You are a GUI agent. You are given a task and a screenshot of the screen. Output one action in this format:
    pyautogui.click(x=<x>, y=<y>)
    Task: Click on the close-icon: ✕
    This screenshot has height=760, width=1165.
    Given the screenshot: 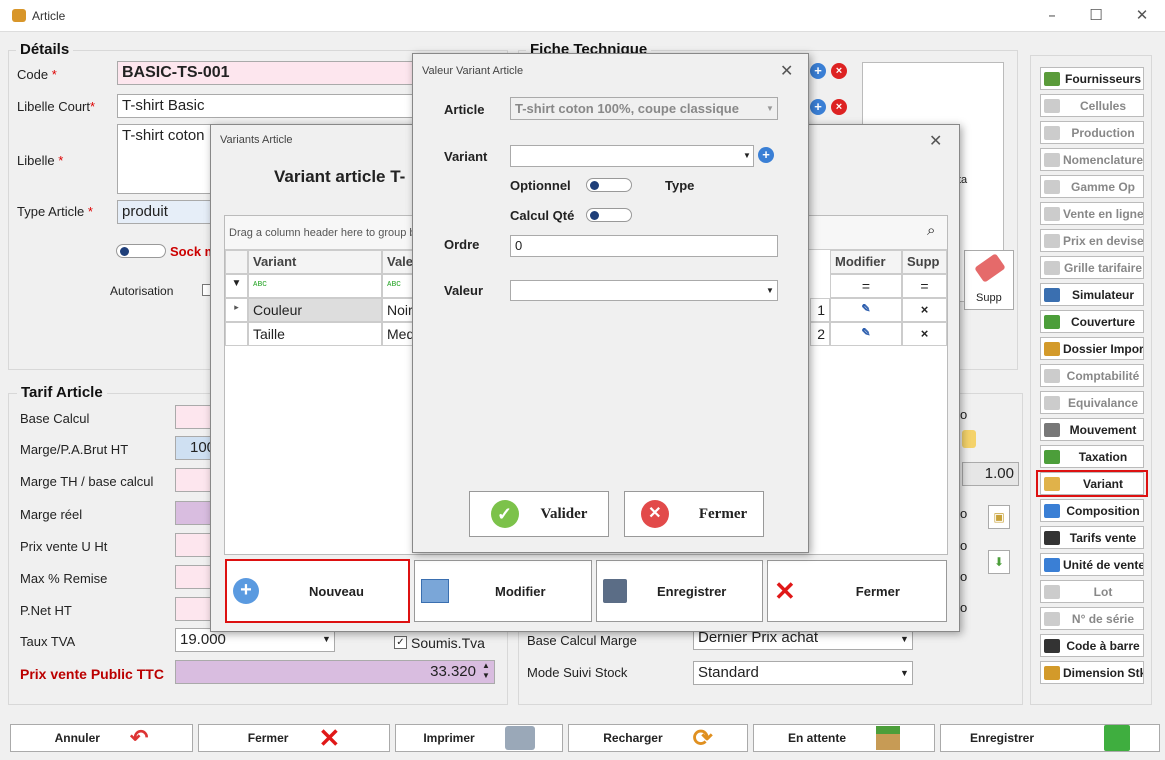 What is the action you would take?
    pyautogui.click(x=1142, y=16)
    